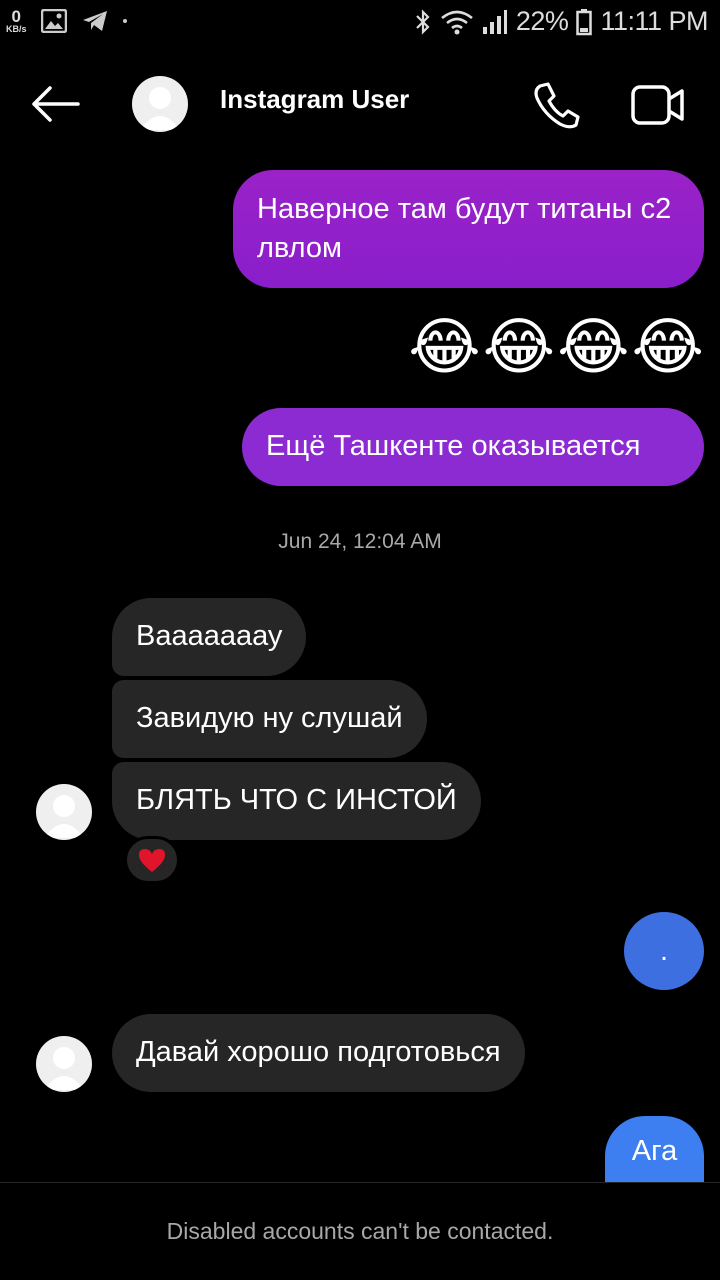 The image size is (720, 1280). I want to click on heart-icon, so click(152, 860).